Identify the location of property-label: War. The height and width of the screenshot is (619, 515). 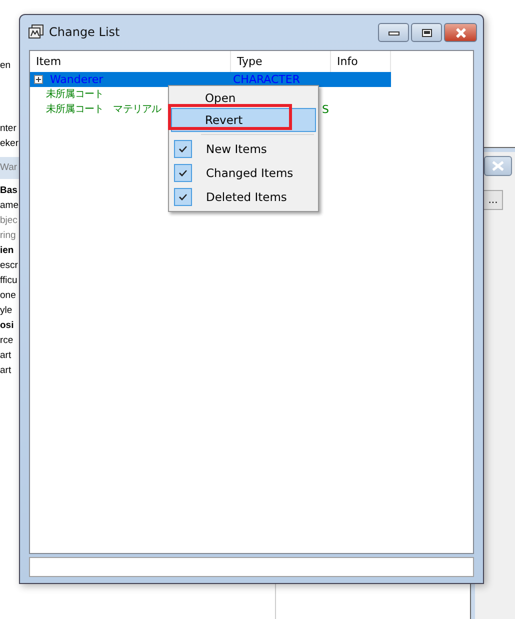
(9, 168).